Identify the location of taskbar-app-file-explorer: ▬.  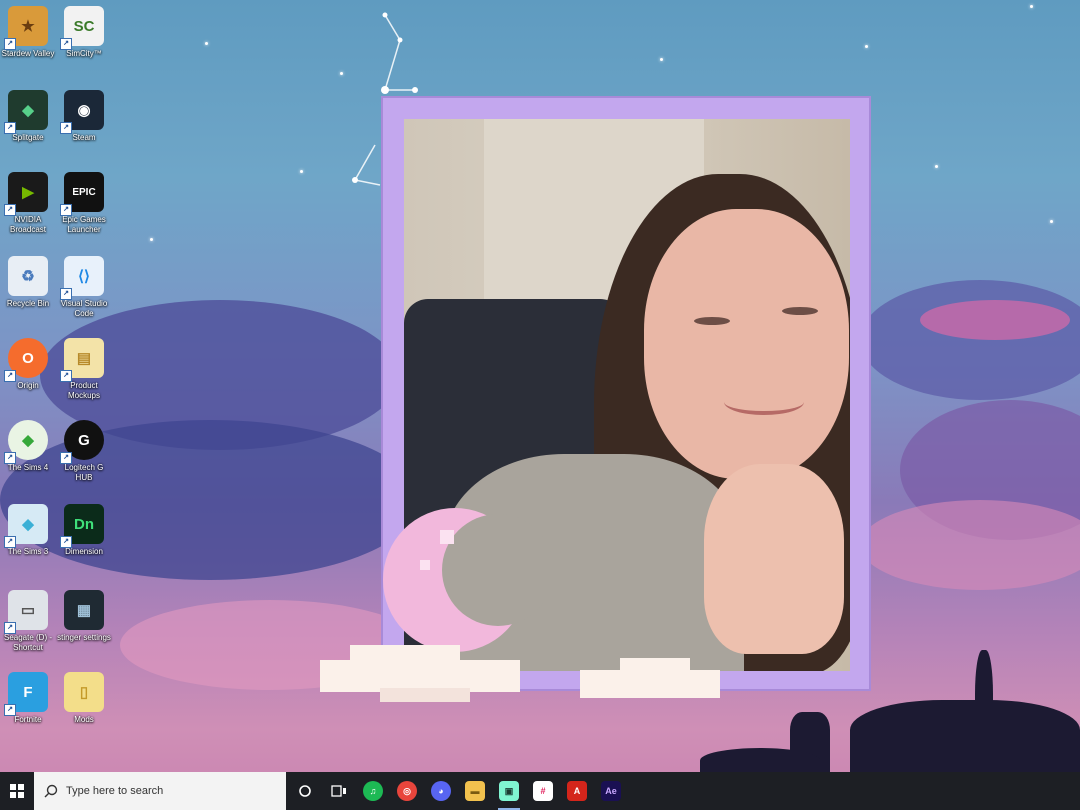
(475, 791).